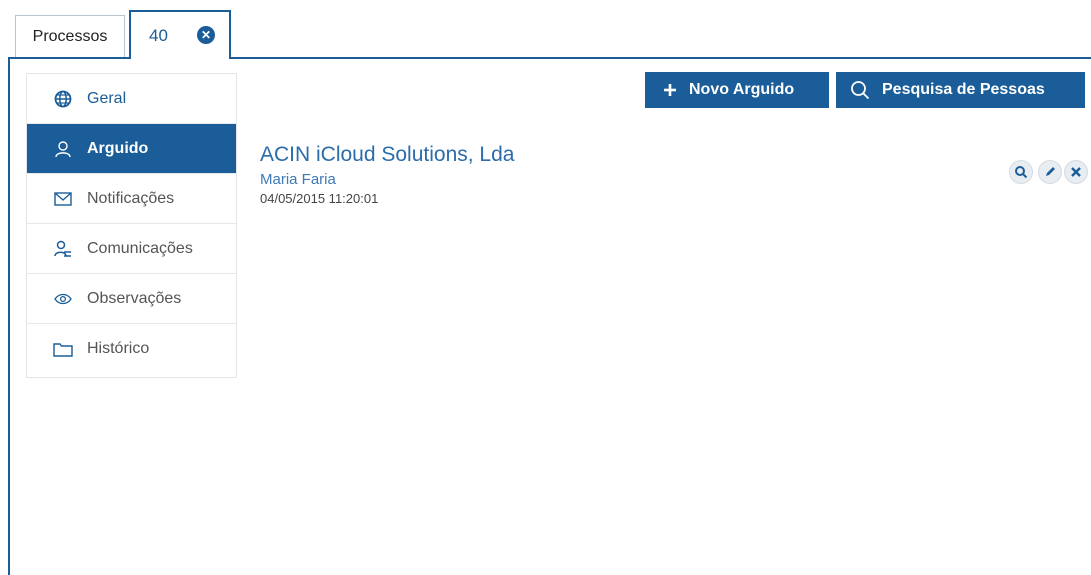  I want to click on people-icon, so click(63, 249).